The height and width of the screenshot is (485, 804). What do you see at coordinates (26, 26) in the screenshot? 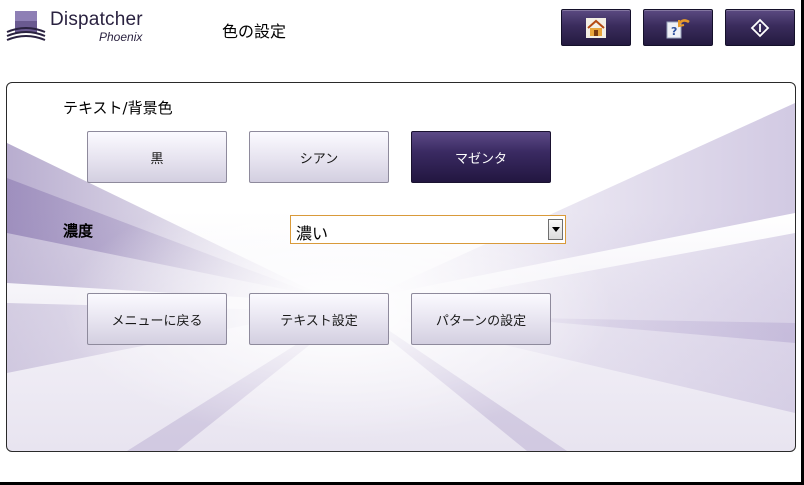
I see `logo-mark-icon` at bounding box center [26, 26].